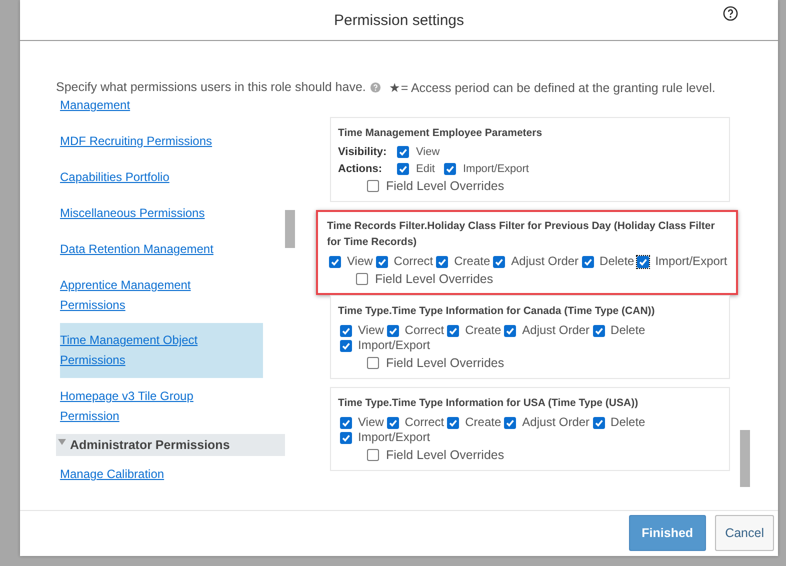 The width and height of the screenshot is (786, 566). Describe the element at coordinates (497, 311) in the screenshot. I see `card-title: Time Type.Time Type Information for Canada (Time Type (CAN))` at that location.